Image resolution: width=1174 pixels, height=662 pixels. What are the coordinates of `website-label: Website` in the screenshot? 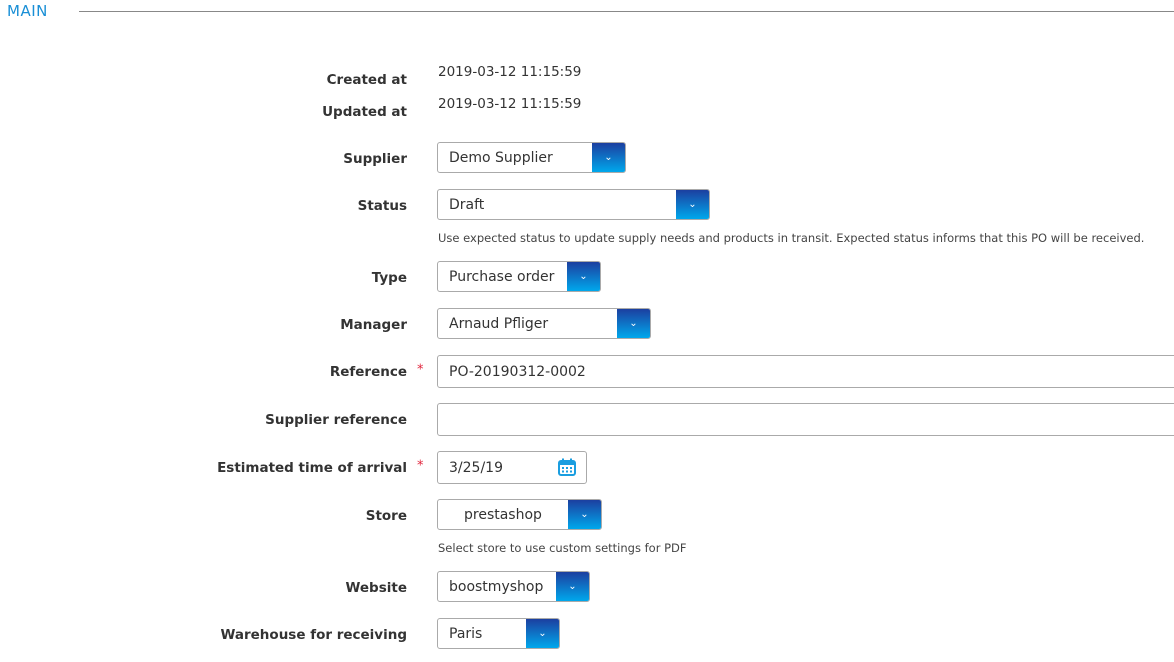 It's located at (376, 588).